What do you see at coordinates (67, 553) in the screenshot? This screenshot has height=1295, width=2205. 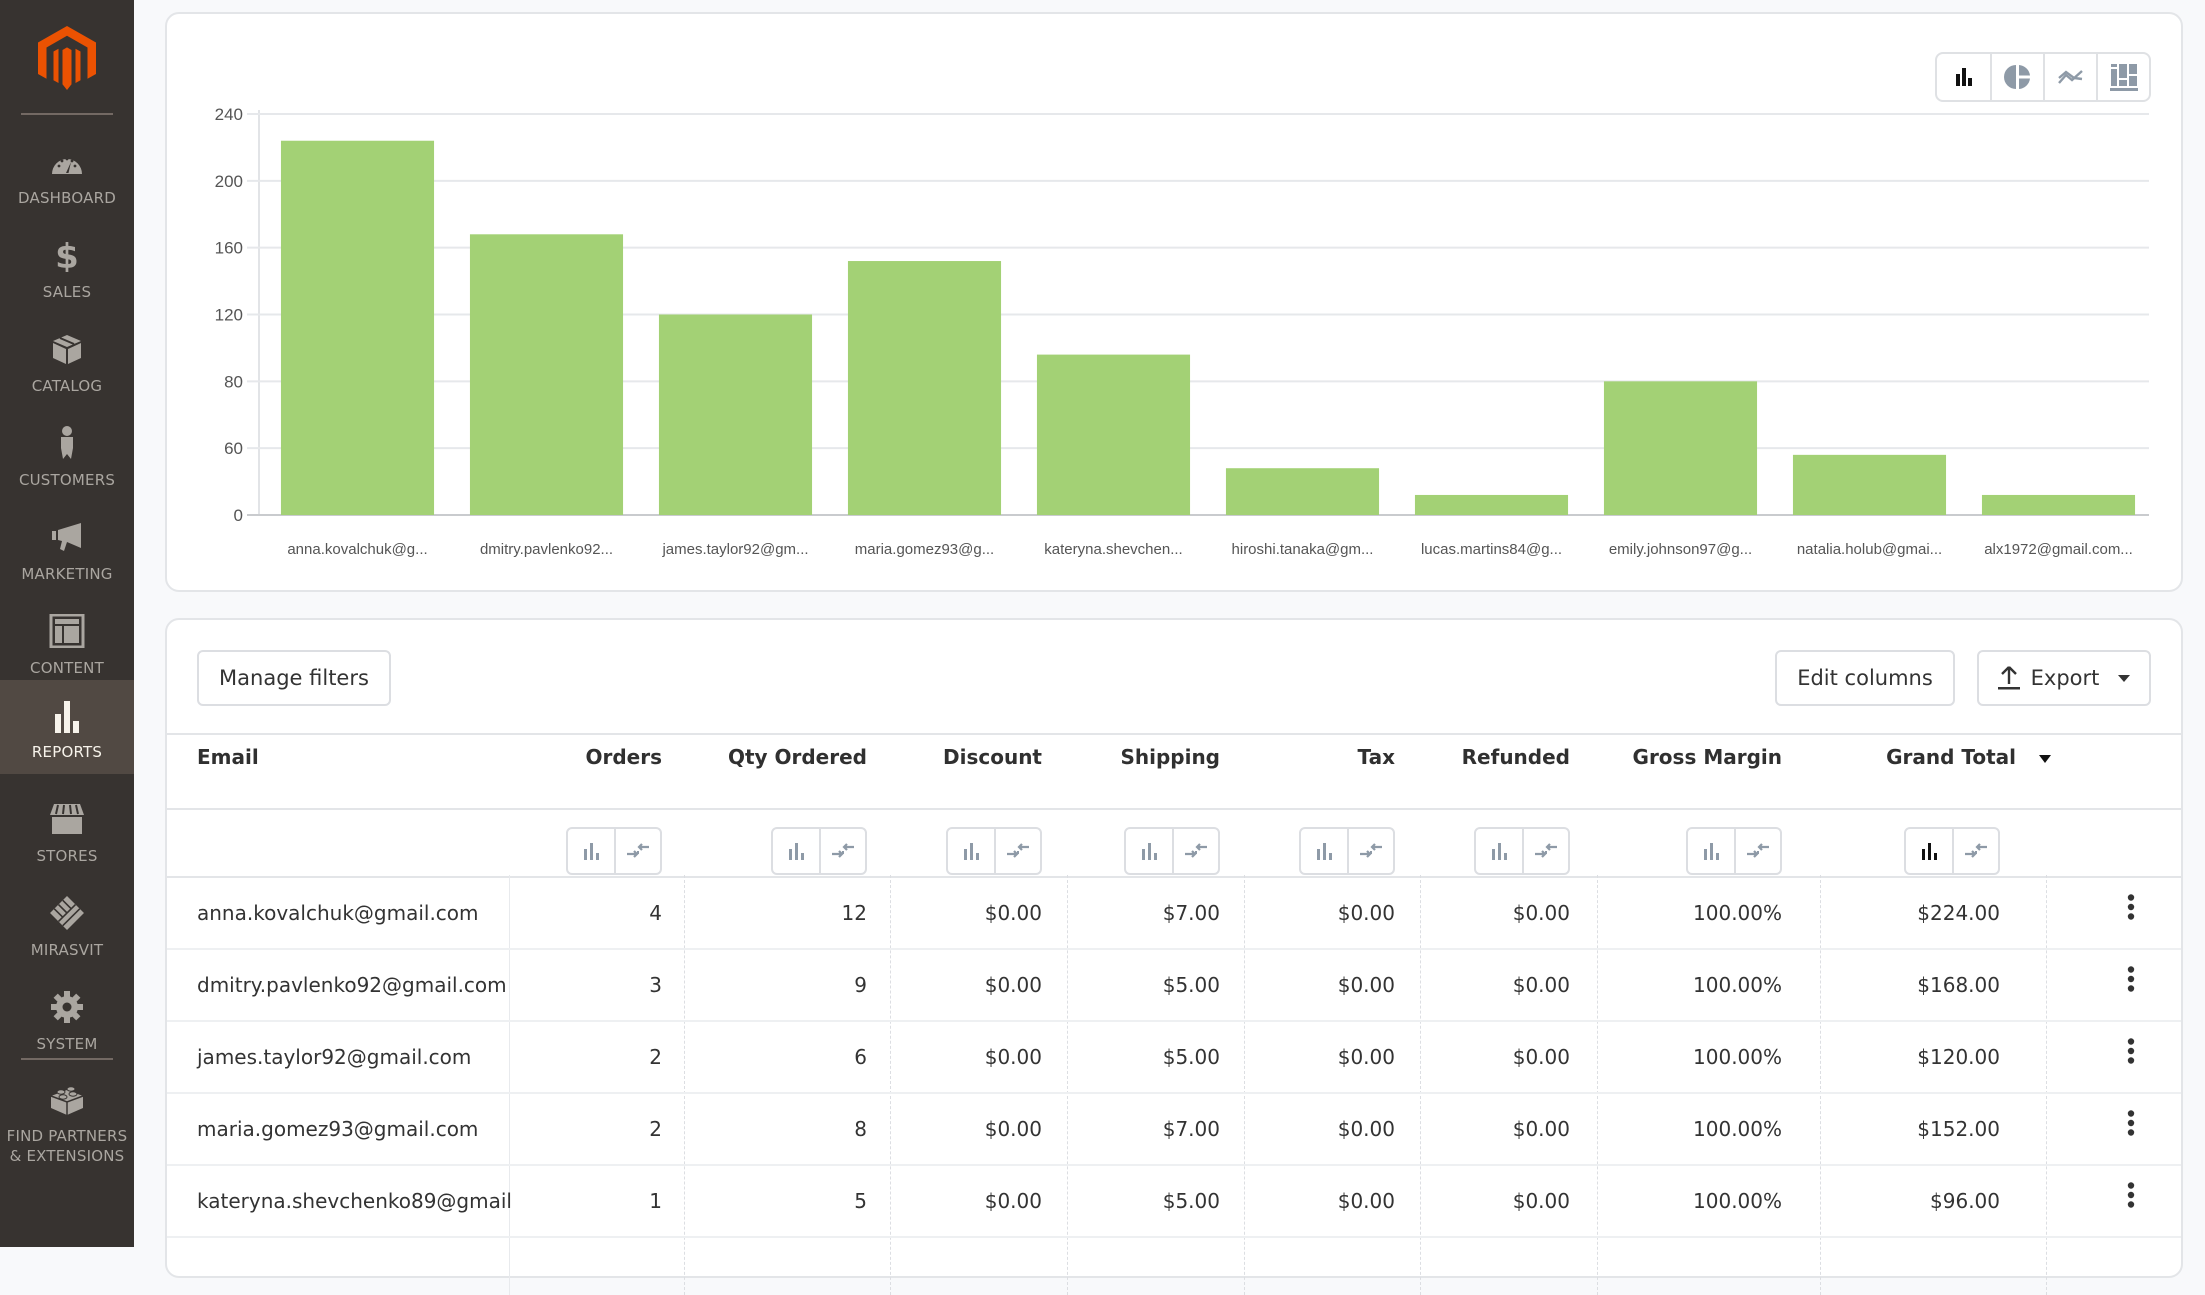 I see `sidebar-item-marketing: MARKETING` at bounding box center [67, 553].